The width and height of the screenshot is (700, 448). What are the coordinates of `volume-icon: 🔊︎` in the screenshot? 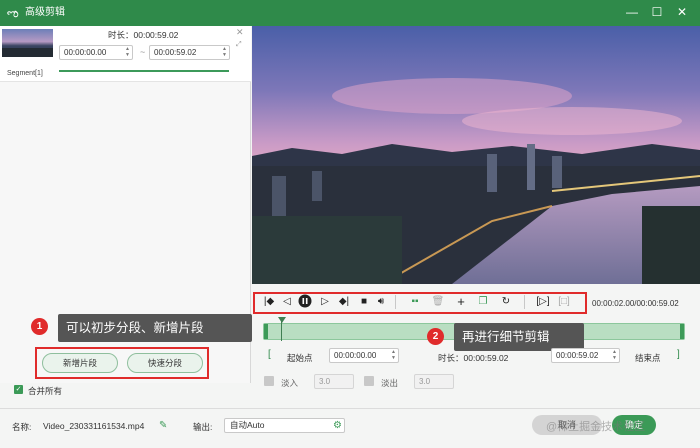 It's located at (381, 302).